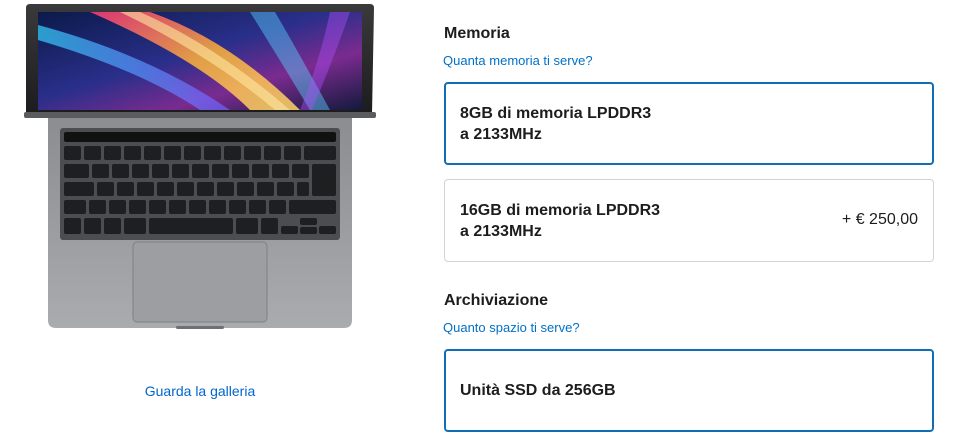  Describe the element at coordinates (560, 221) in the screenshot. I see `memory-option-16gb-label: 16GB di memoria LPDDR3 a 2133MHz` at that location.